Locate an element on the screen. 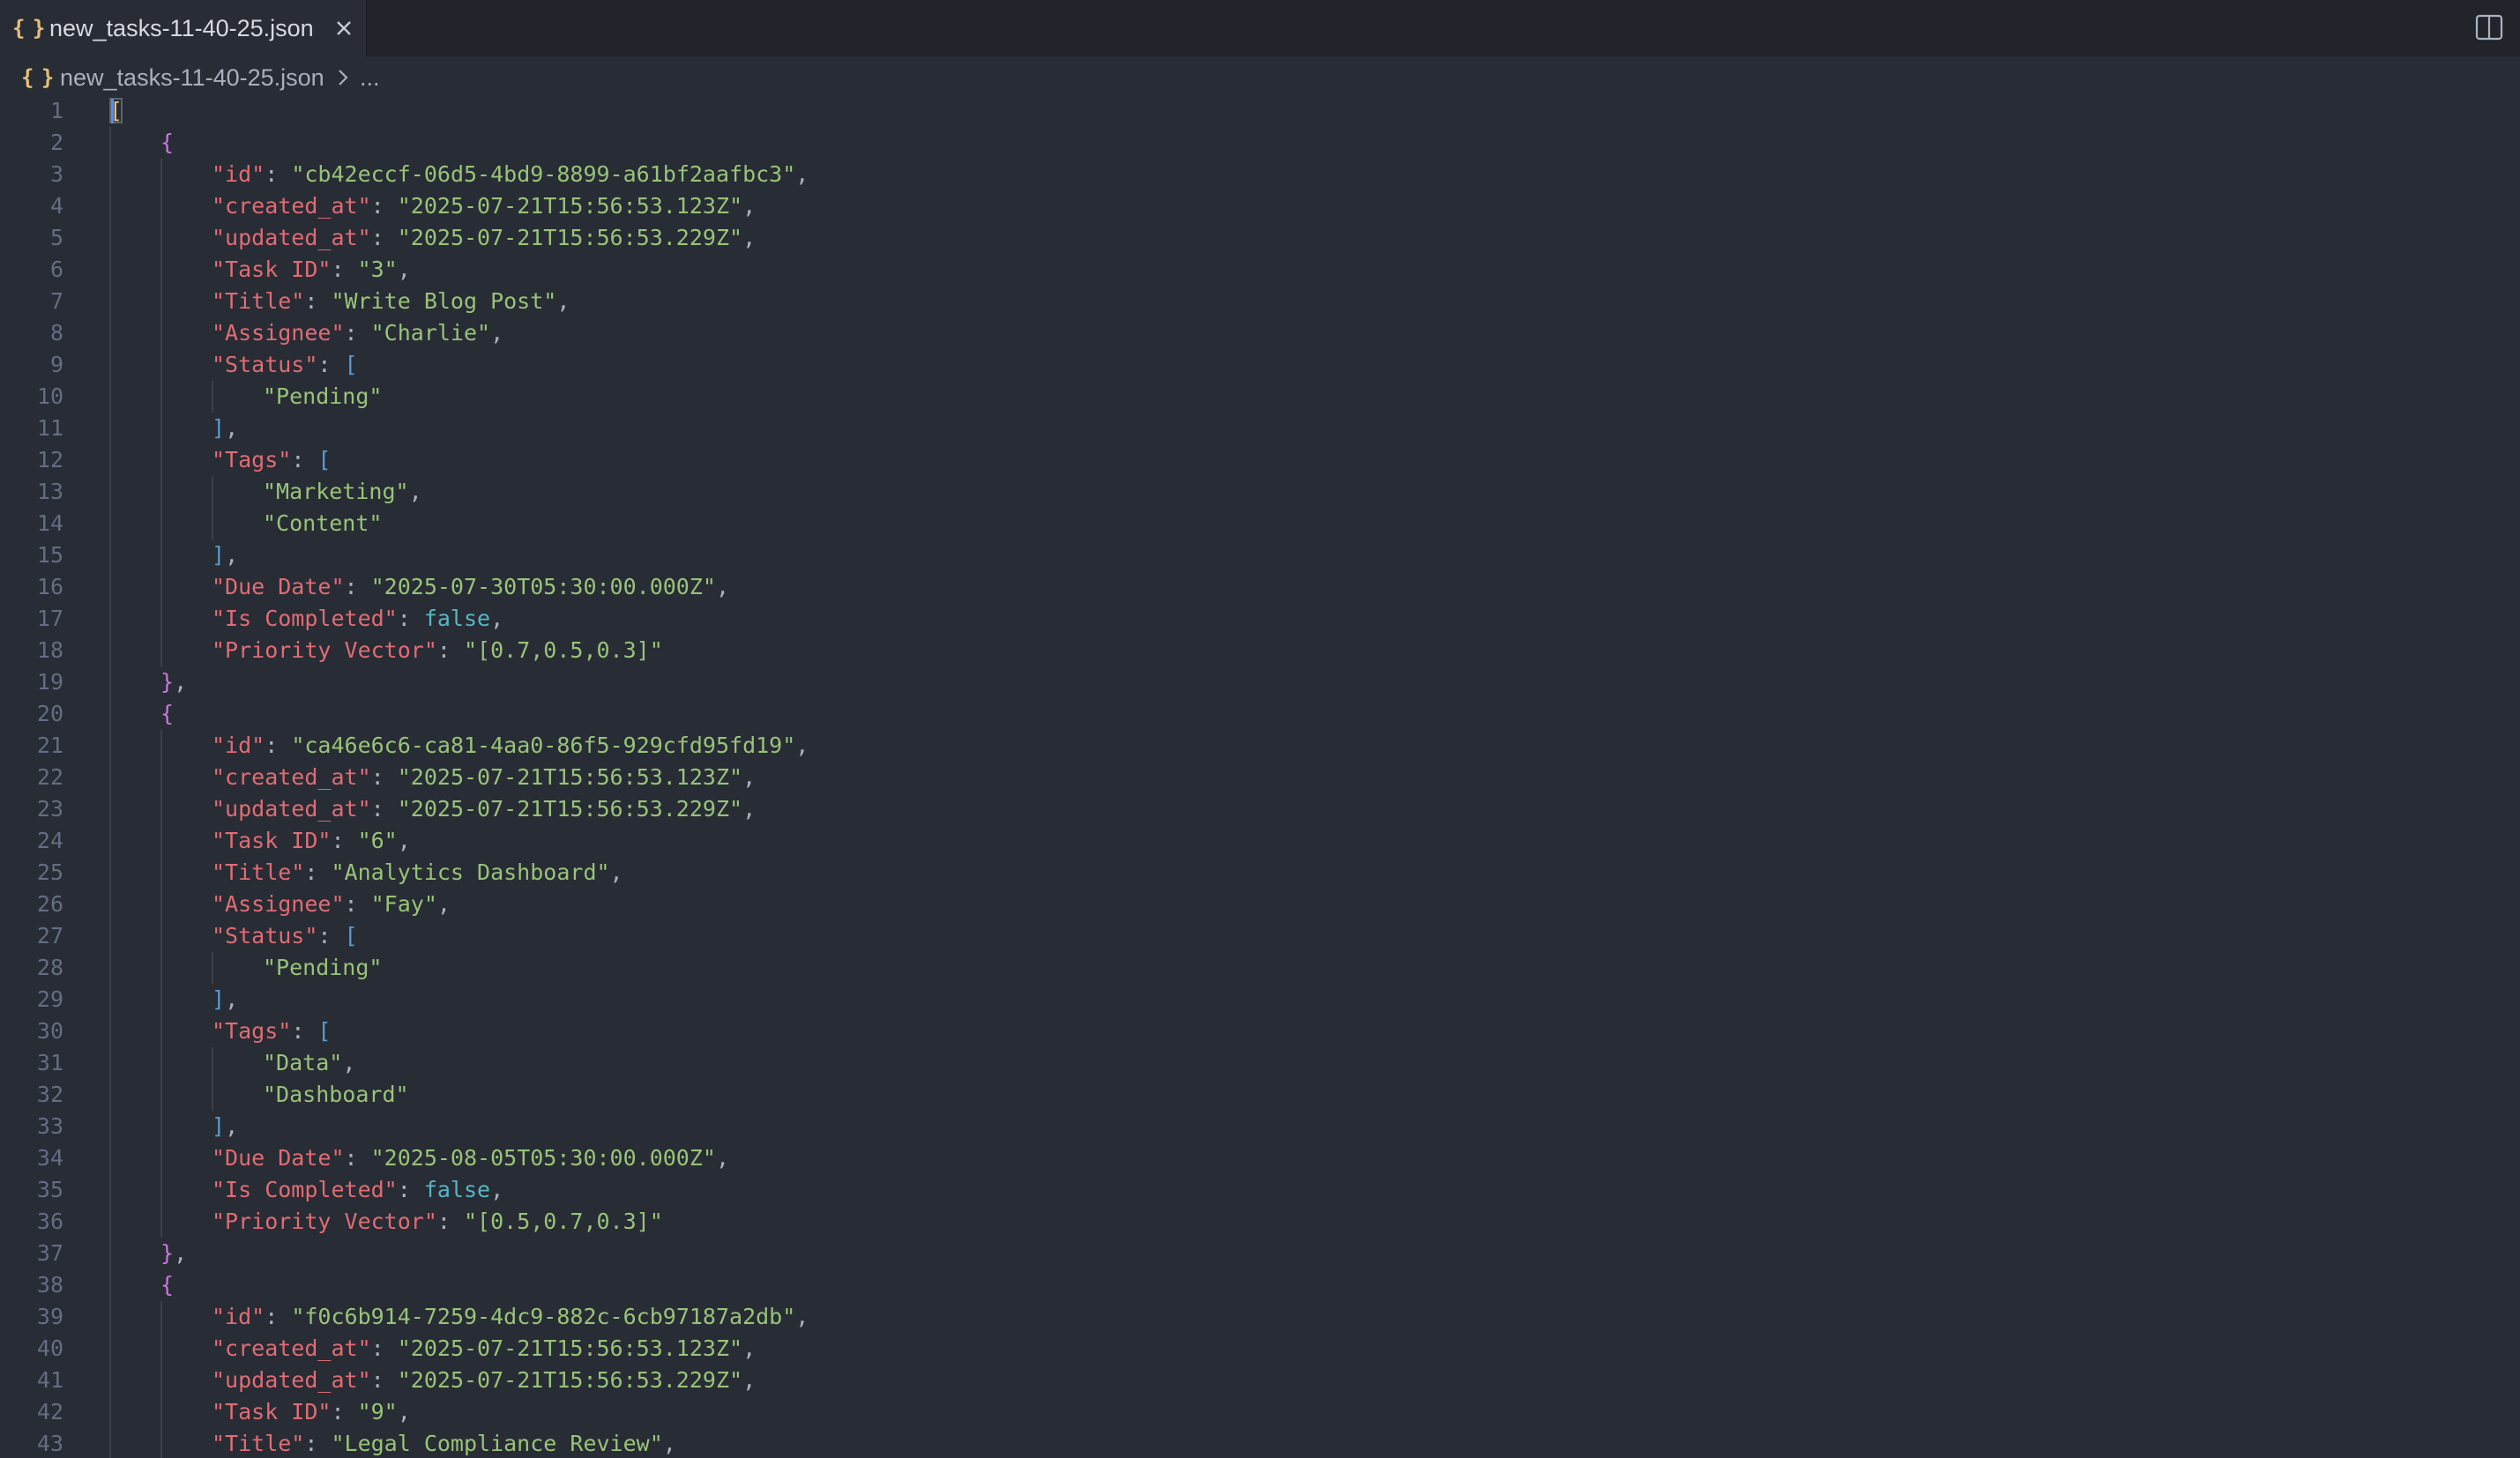 The height and width of the screenshot is (1458, 2520). code-text: "Tags": [ is located at coordinates (271, 460).